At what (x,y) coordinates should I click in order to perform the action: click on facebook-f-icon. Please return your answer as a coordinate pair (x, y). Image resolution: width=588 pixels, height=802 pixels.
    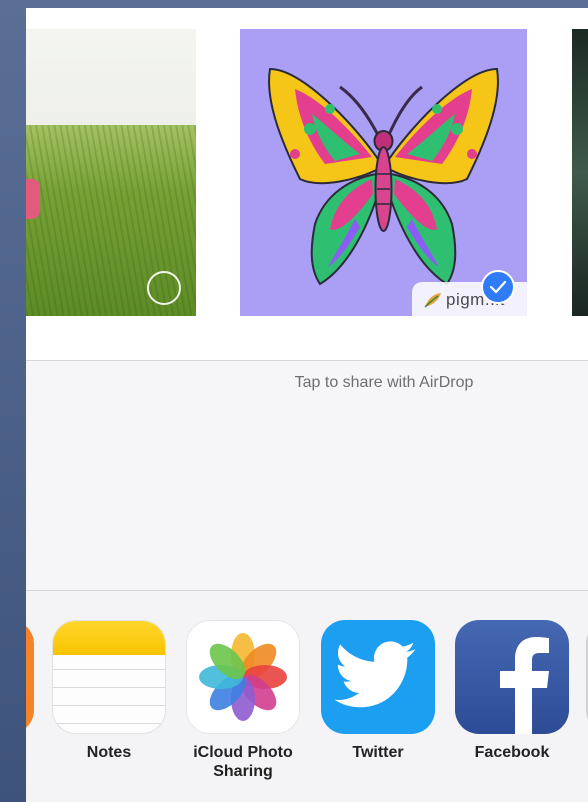
    Looking at the image, I should click on (524, 685).